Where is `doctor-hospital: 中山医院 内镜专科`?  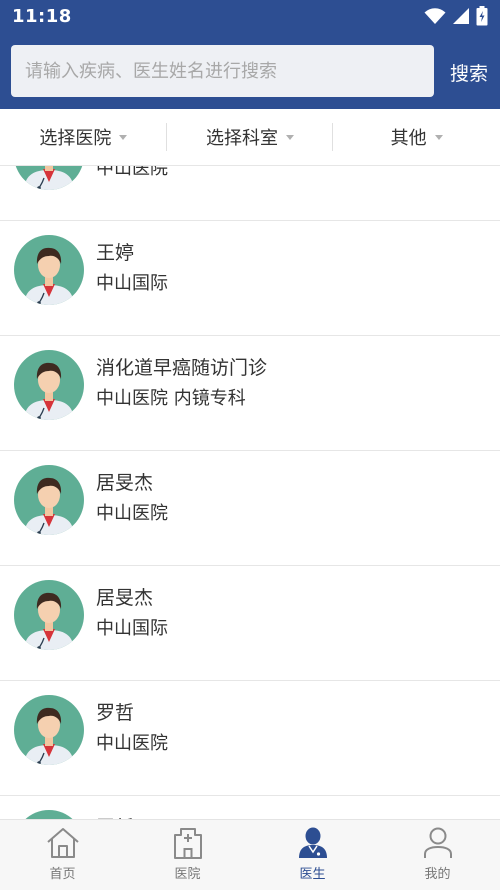 doctor-hospital: 中山医院 内镜专科 is located at coordinates (171, 398).